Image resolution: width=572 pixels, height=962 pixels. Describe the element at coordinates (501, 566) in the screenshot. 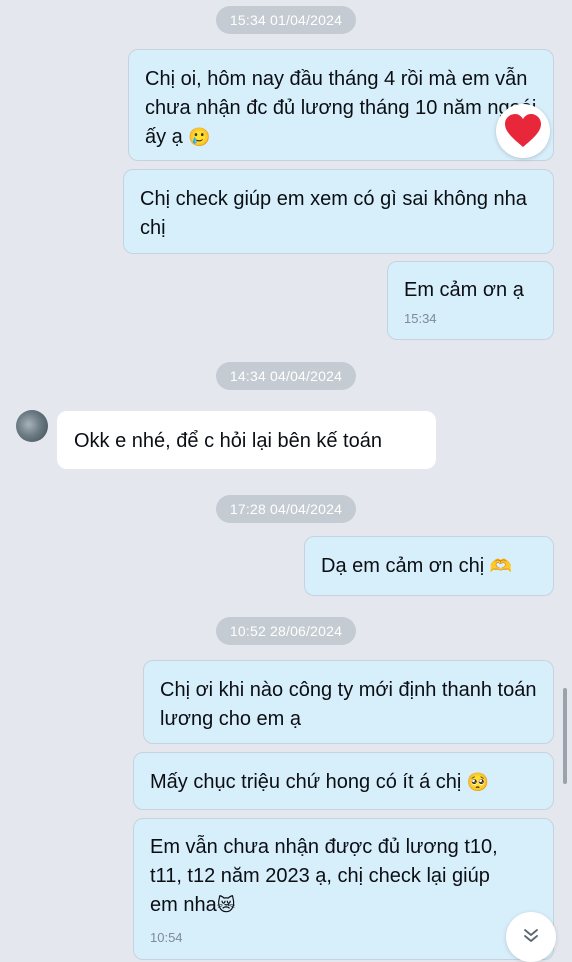

I see `heart-hands-emoji-icon: 🫶` at that location.